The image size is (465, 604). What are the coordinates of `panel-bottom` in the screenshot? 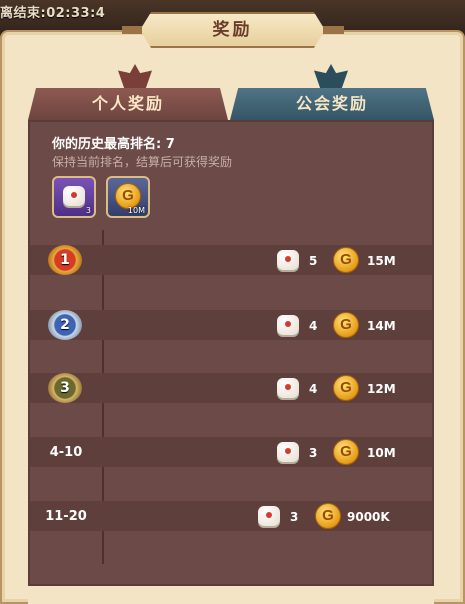 It's located at (231, 595).